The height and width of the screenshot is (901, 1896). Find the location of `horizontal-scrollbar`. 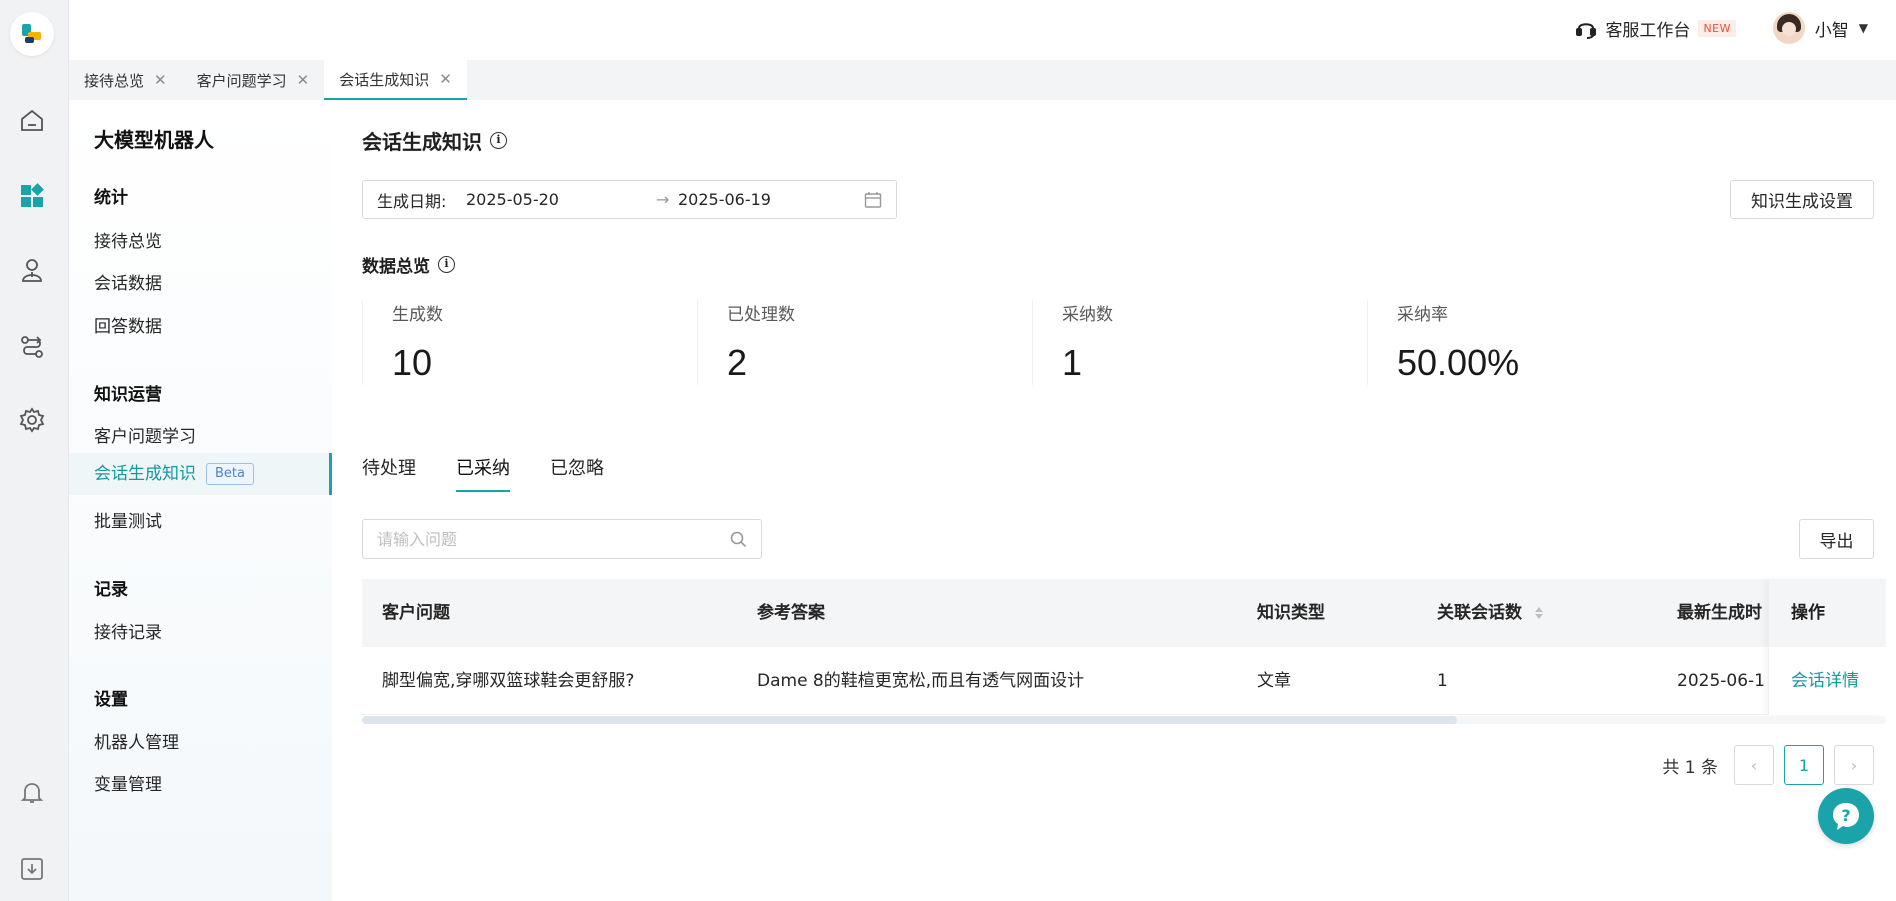

horizontal-scrollbar is located at coordinates (1124, 720).